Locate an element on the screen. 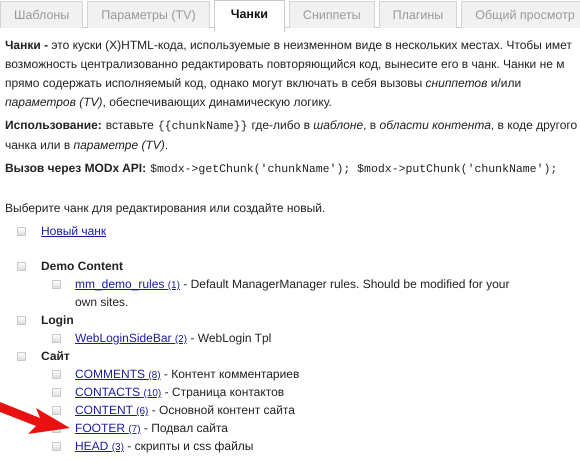 This screenshot has height=461, width=580. chunk-link: mm_demo_rules (1) is located at coordinates (127, 284).